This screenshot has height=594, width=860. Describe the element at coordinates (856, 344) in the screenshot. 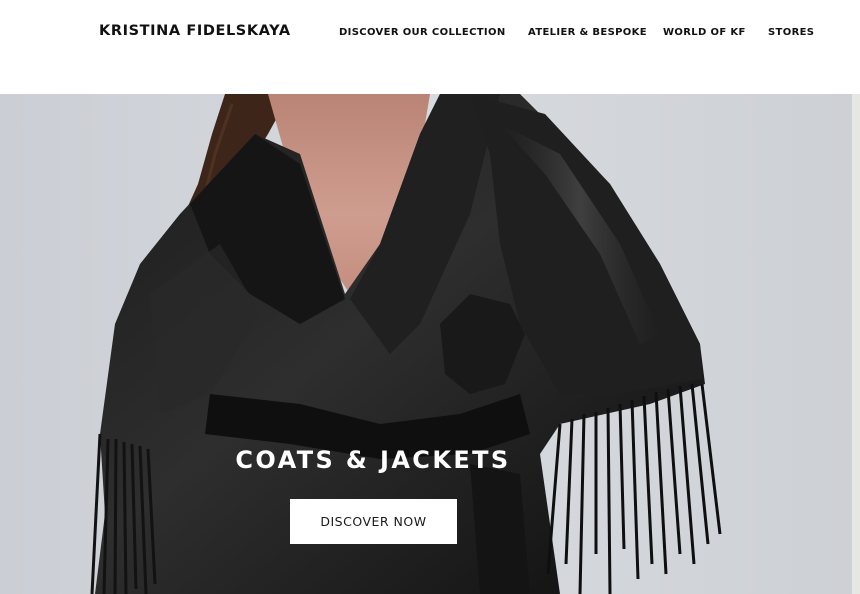

I see `scrollbar` at that location.